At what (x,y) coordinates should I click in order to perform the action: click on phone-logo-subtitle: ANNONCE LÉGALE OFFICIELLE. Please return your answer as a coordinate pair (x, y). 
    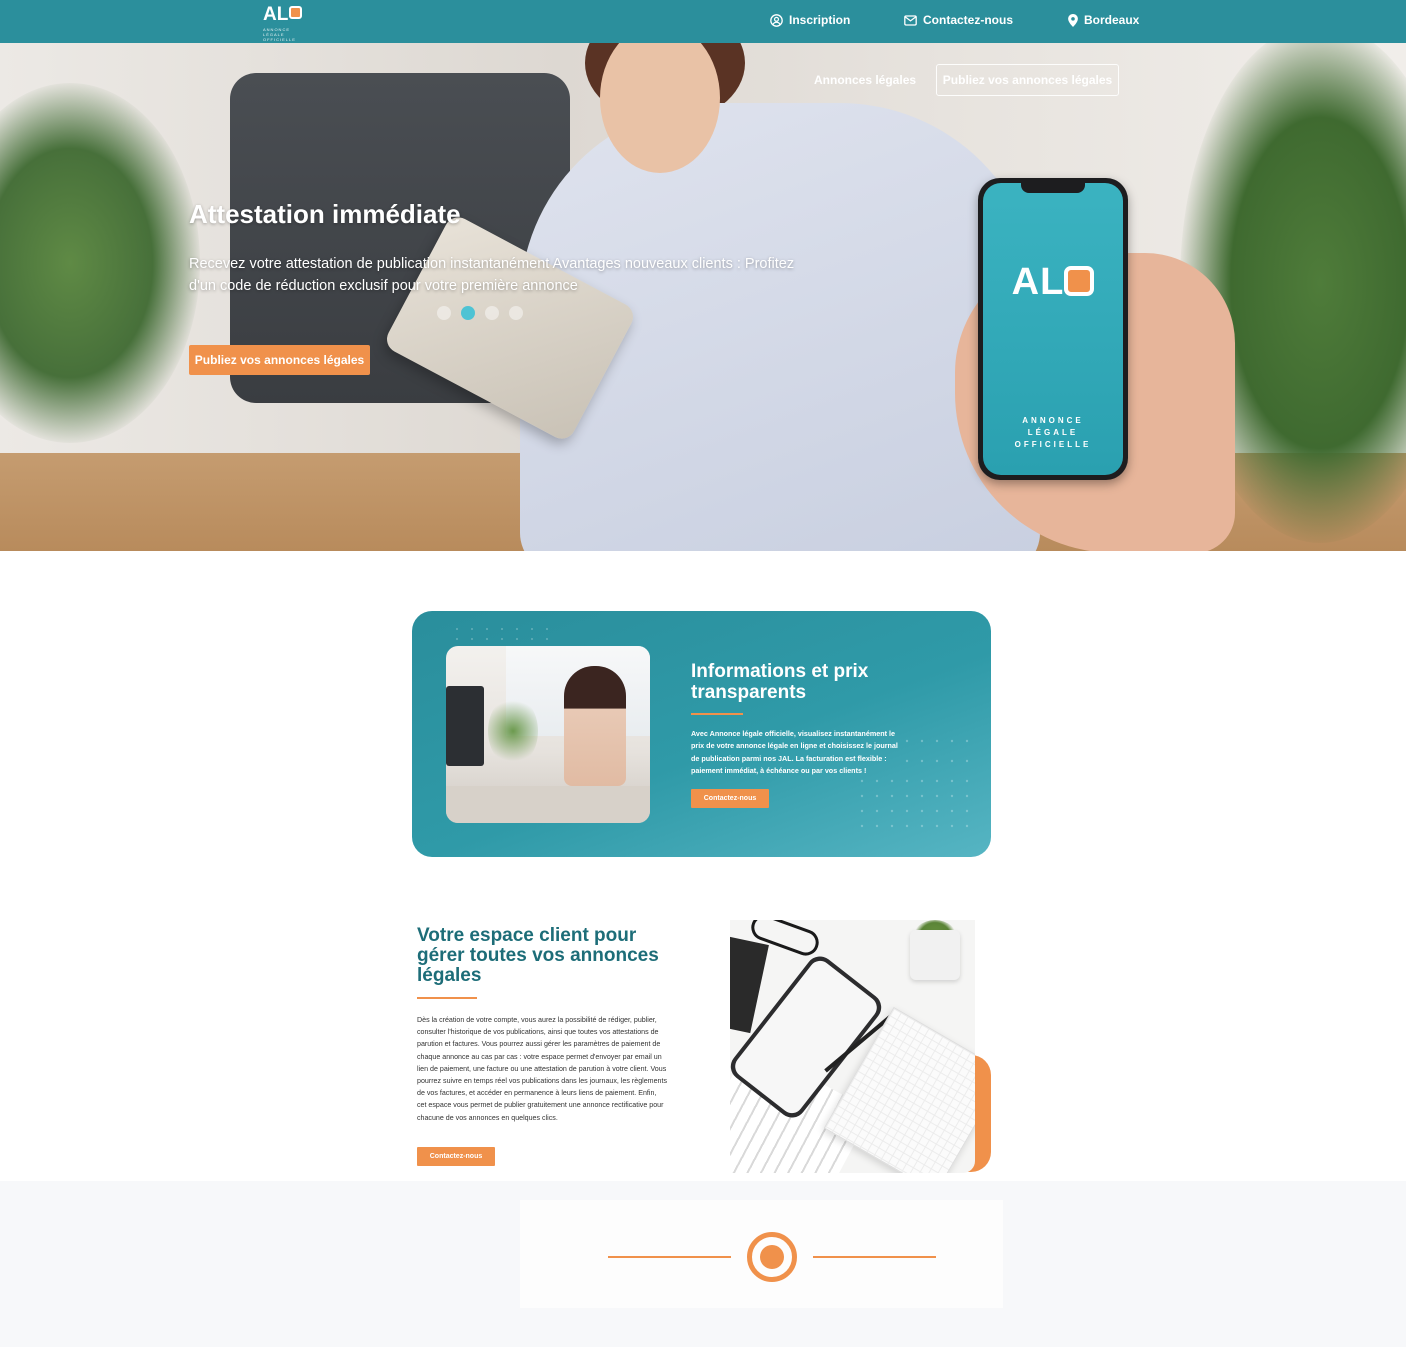
    Looking at the image, I should click on (1053, 432).